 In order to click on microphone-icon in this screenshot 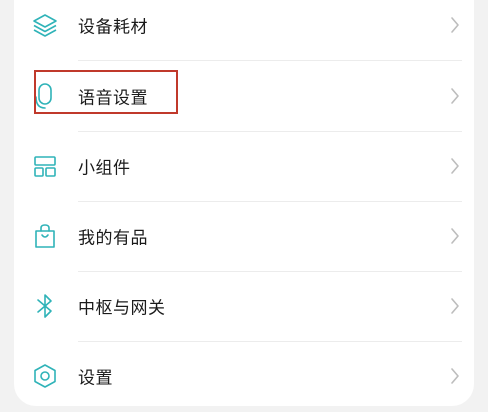, I will do `click(45, 96)`.